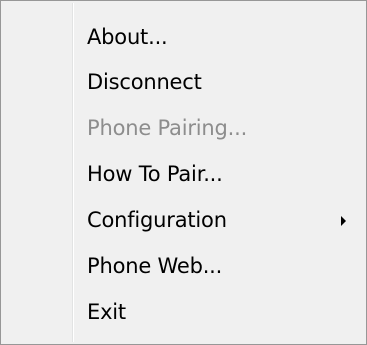  Describe the element at coordinates (157, 220) in the screenshot. I see `menu-item-label: Configuration` at that location.